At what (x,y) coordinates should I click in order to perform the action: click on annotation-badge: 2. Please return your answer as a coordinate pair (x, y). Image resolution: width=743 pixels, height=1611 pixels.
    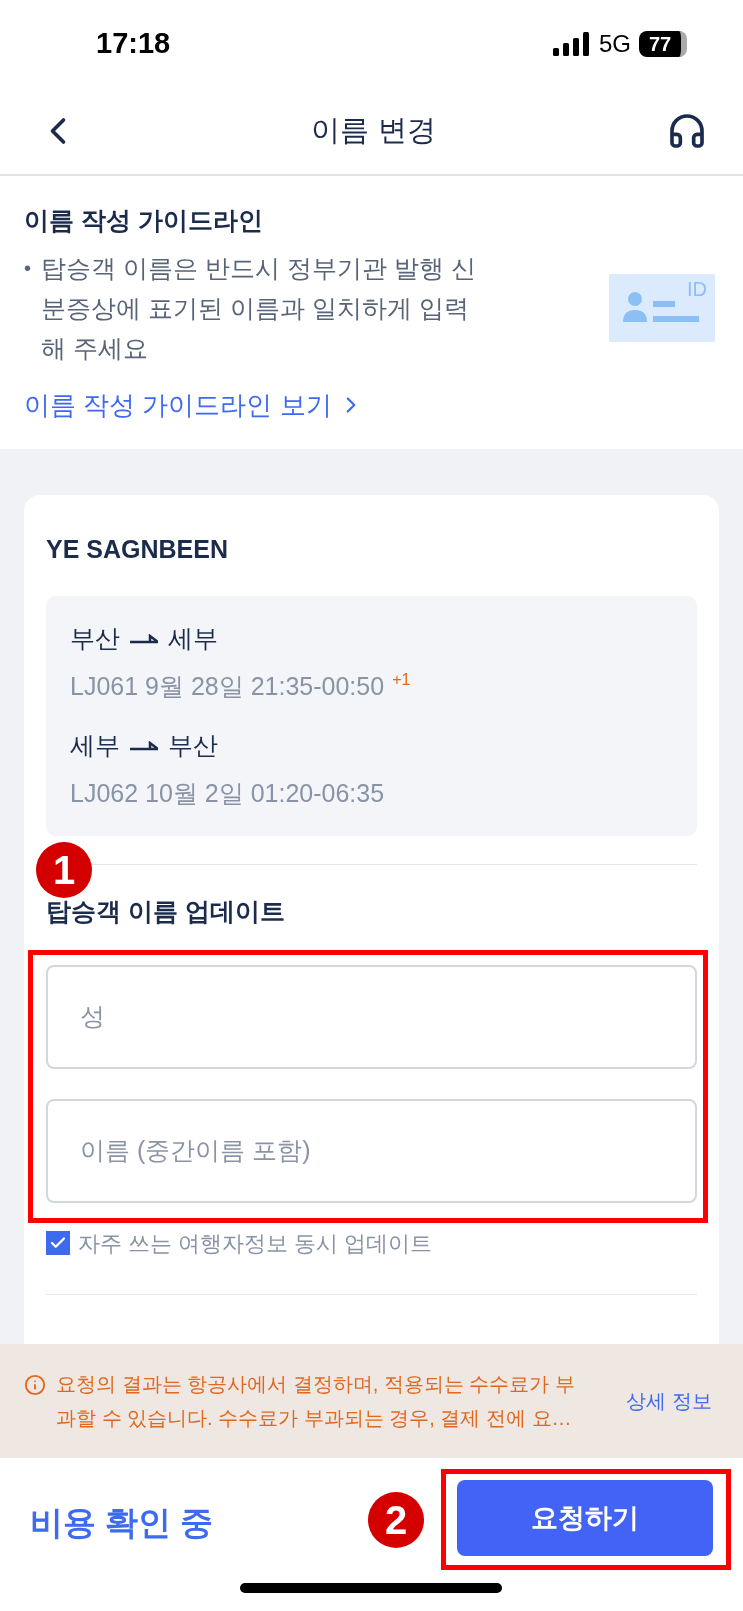
    Looking at the image, I should click on (396, 1520).